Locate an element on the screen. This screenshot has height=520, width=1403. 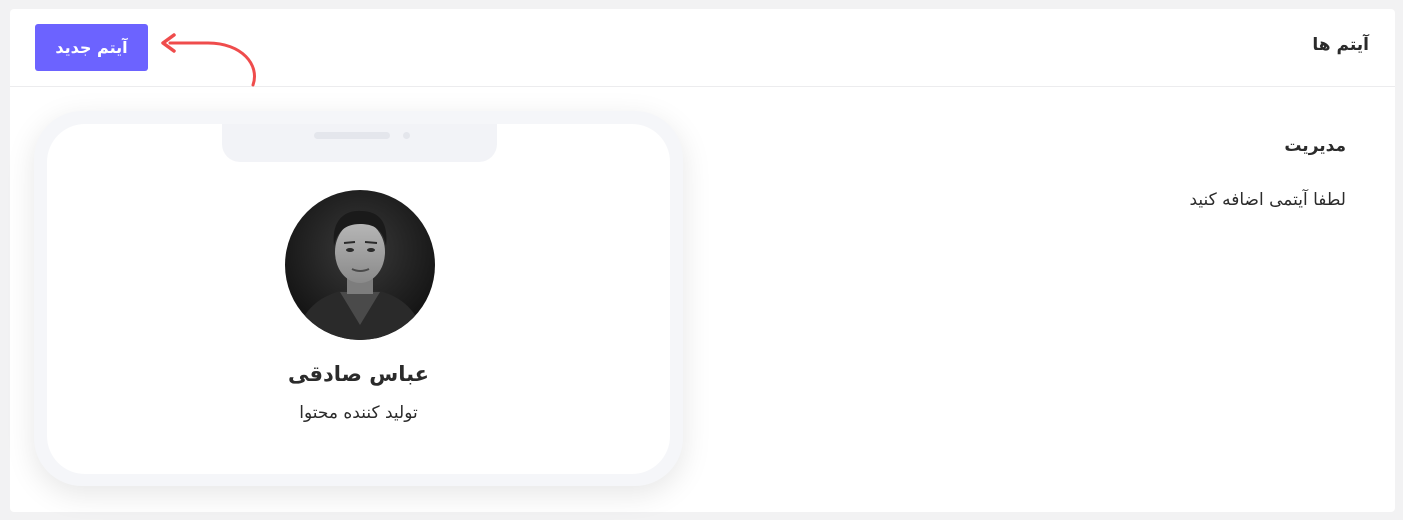
avatar-photo is located at coordinates (360, 265).